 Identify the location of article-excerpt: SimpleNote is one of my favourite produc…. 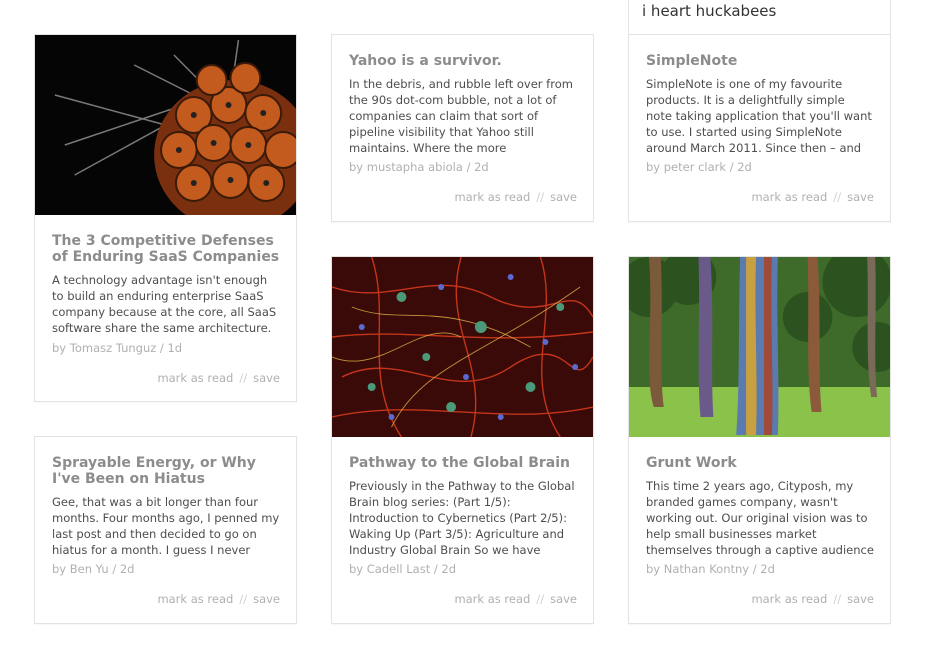
(759, 116).